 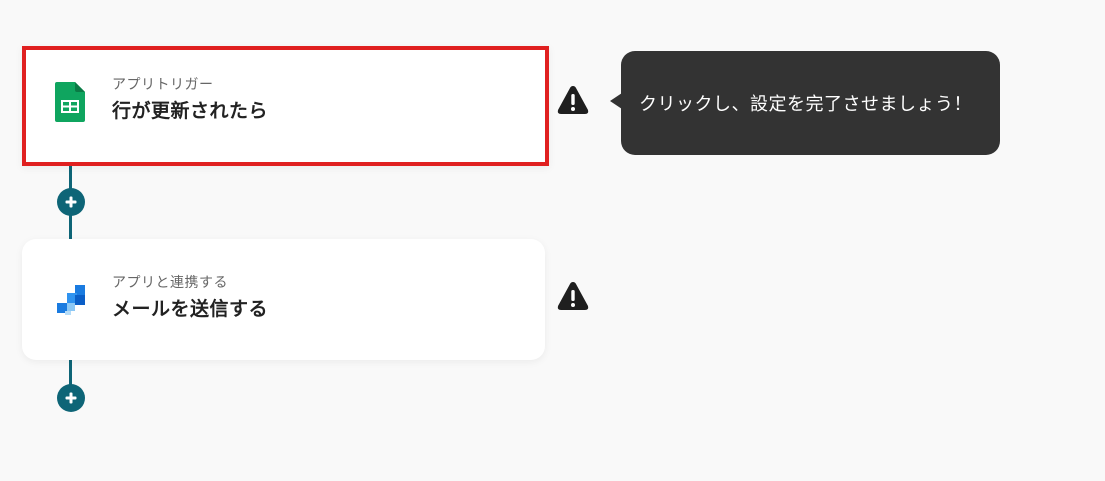 What do you see at coordinates (71, 300) in the screenshot?
I see `email-app-icon` at bounding box center [71, 300].